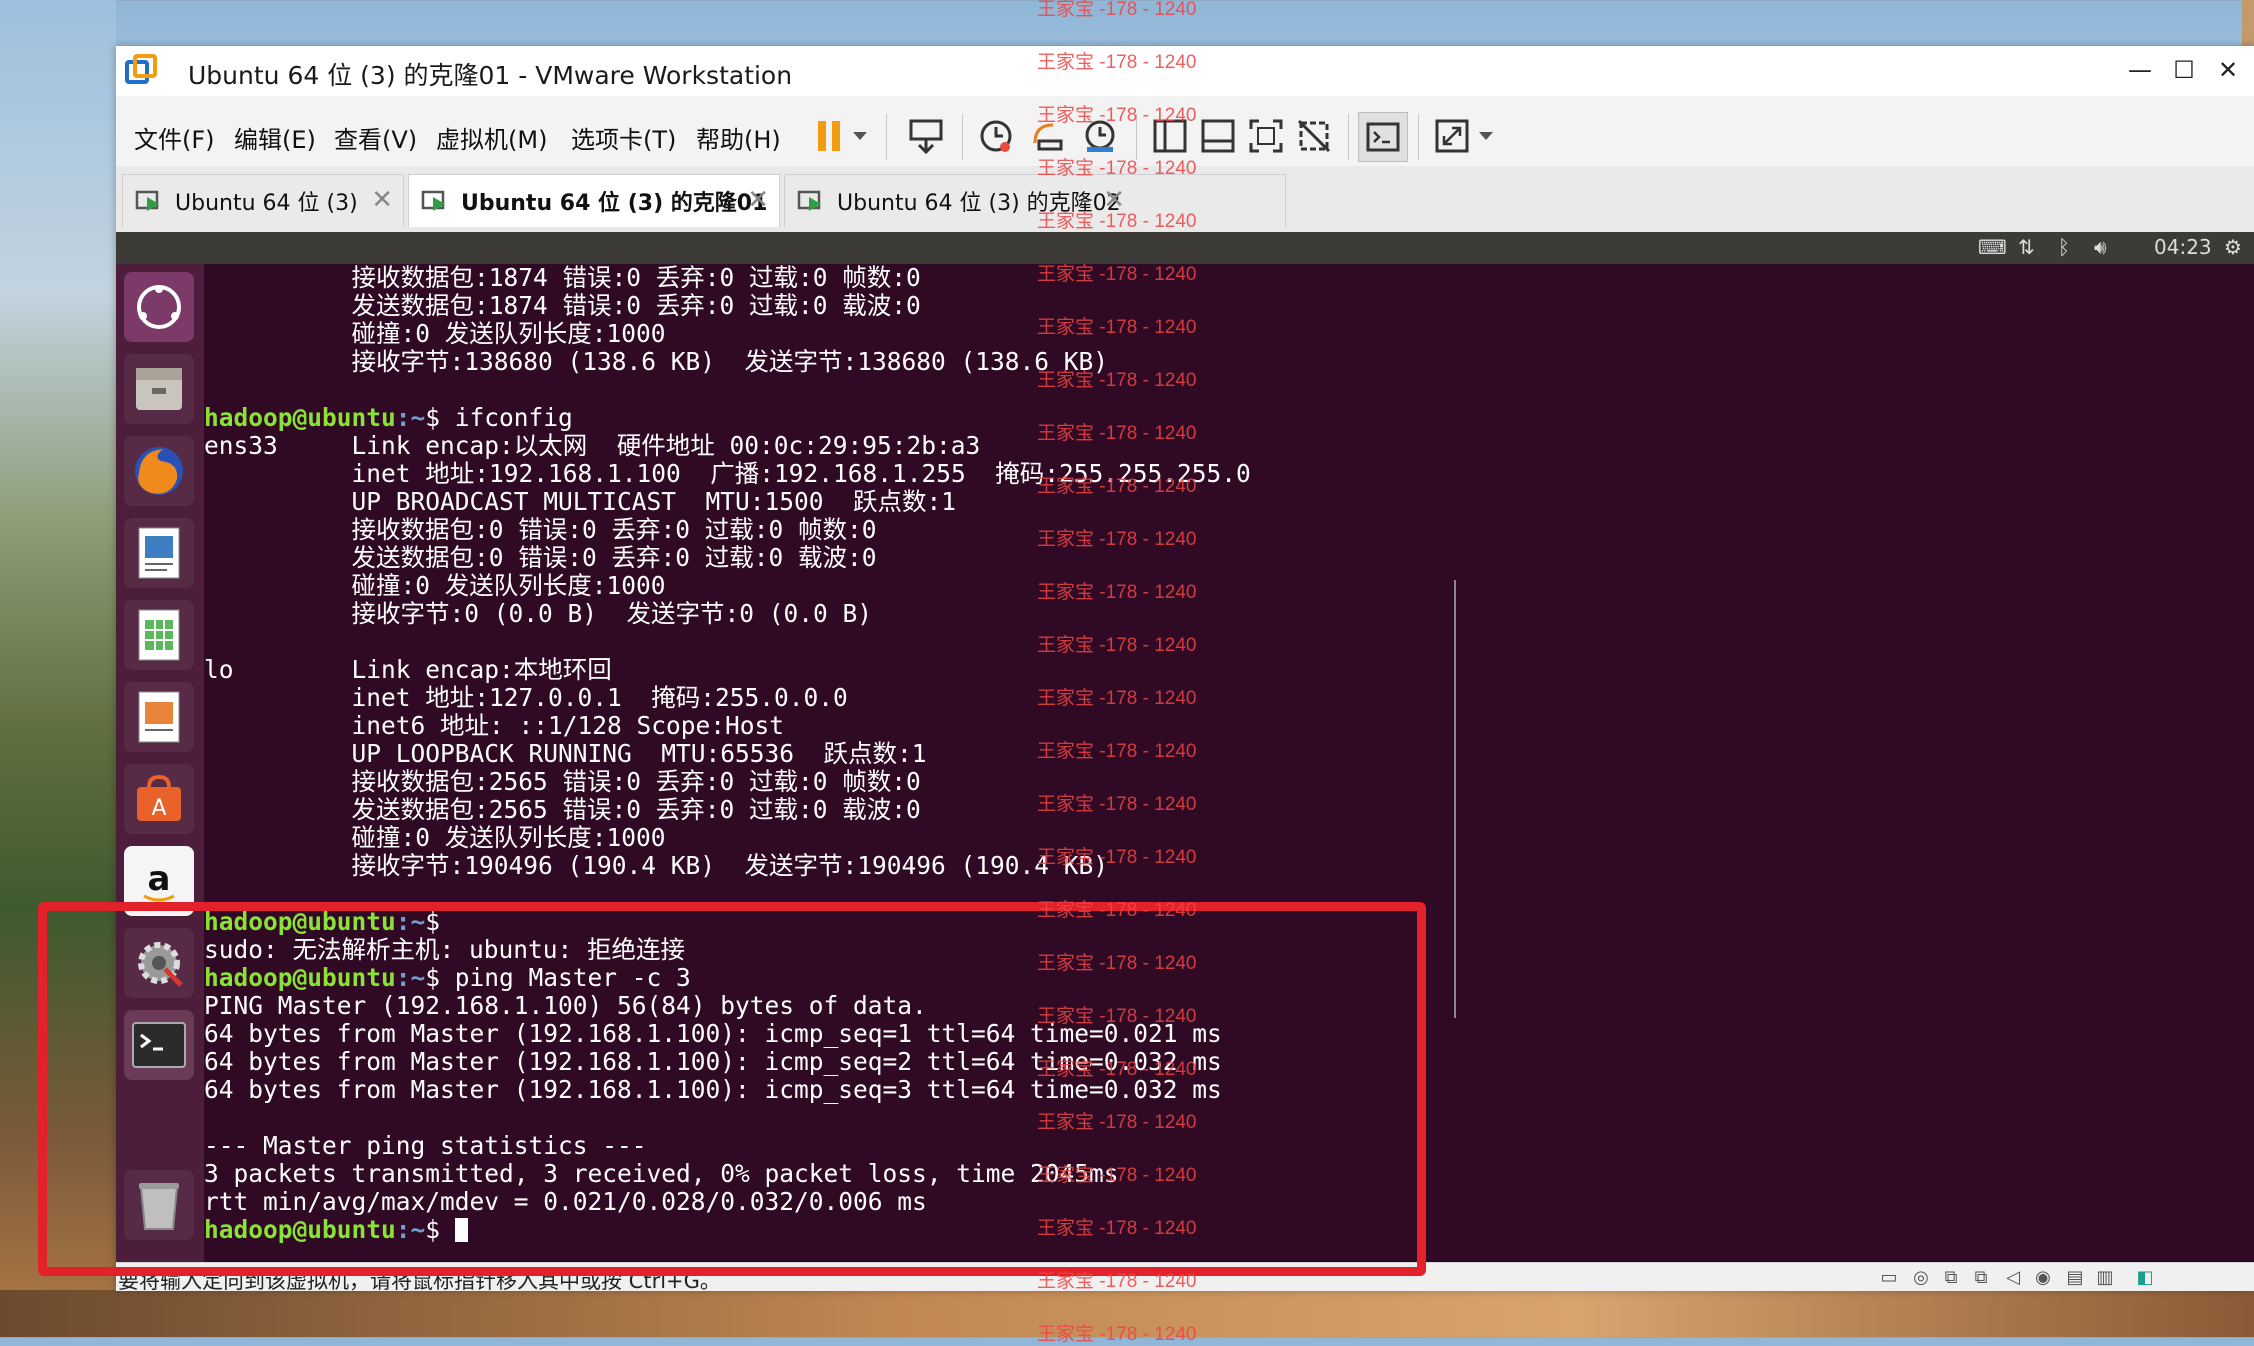 The height and width of the screenshot is (1346, 2254). Describe the element at coordinates (266, 203) in the screenshot. I see `tab-label: Ubuntu 64 位 (3)` at that location.